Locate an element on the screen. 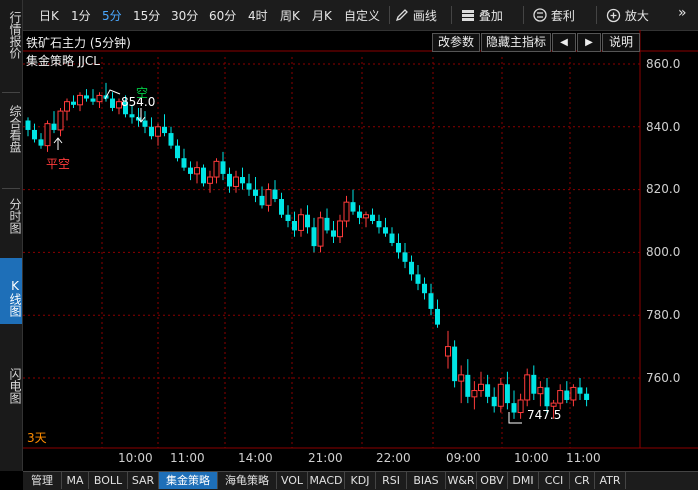 The width and height of the screenshot is (698, 490). next-button: ▶ is located at coordinates (589, 42).